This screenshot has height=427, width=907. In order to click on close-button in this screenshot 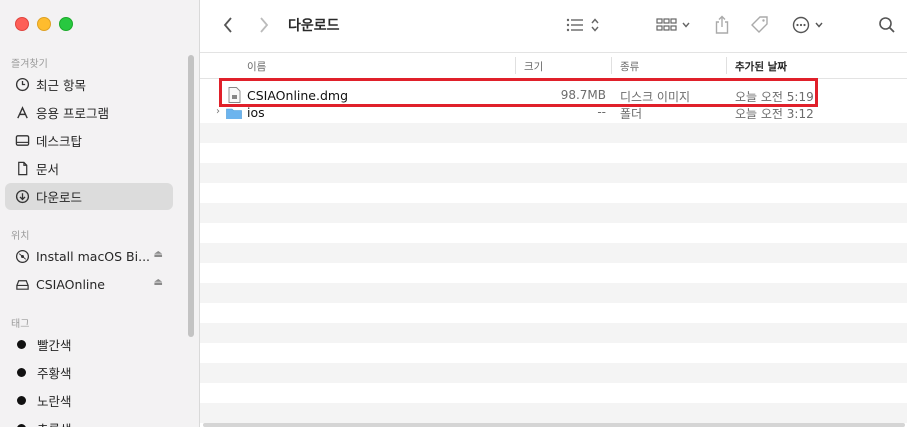, I will do `click(22, 24)`.